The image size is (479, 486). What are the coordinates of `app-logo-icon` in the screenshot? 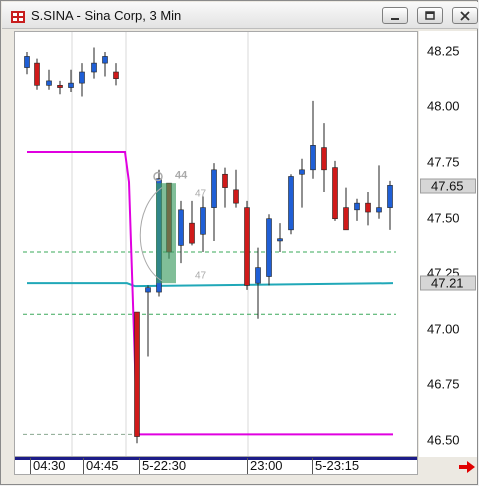 It's located at (18, 17).